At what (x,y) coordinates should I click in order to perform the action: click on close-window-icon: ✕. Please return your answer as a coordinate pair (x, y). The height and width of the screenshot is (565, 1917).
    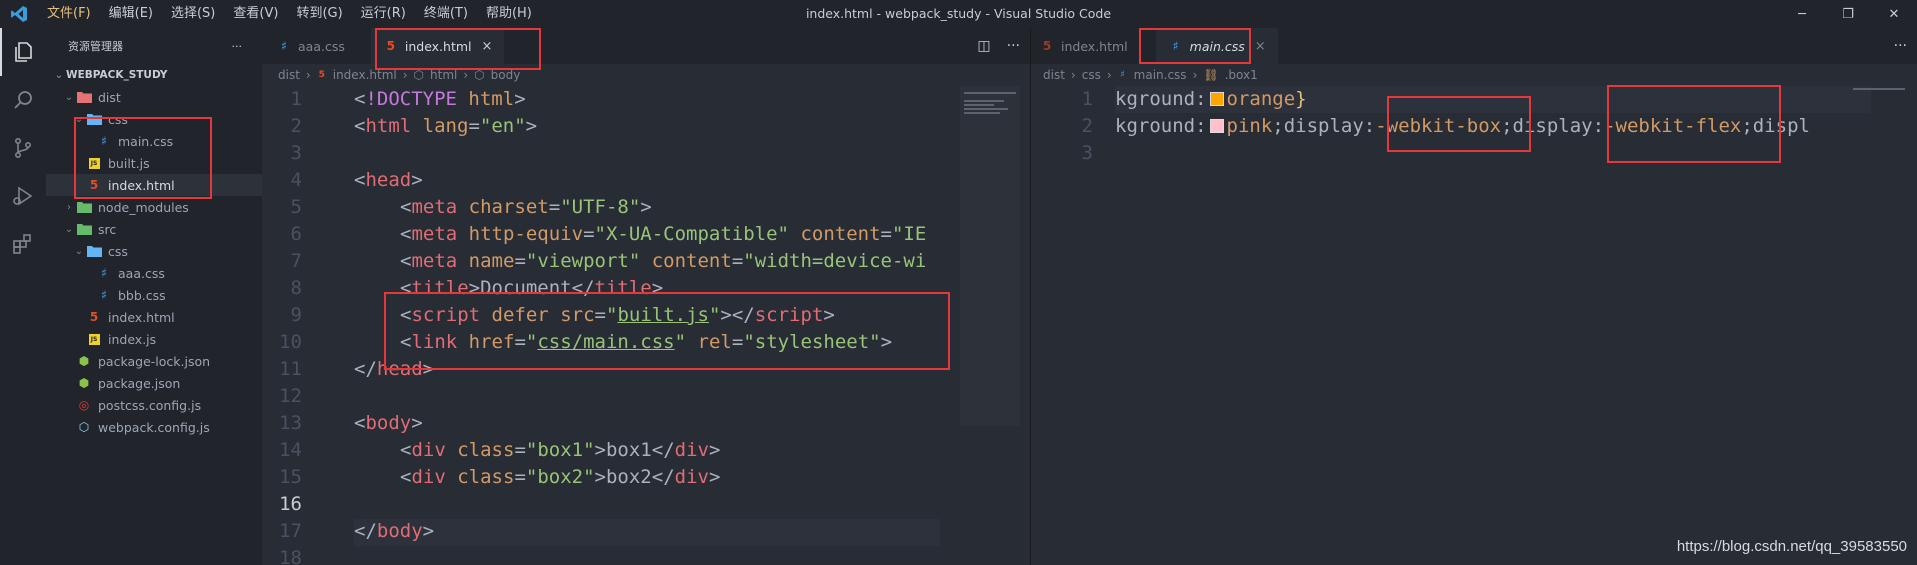
    Looking at the image, I should click on (1894, 14).